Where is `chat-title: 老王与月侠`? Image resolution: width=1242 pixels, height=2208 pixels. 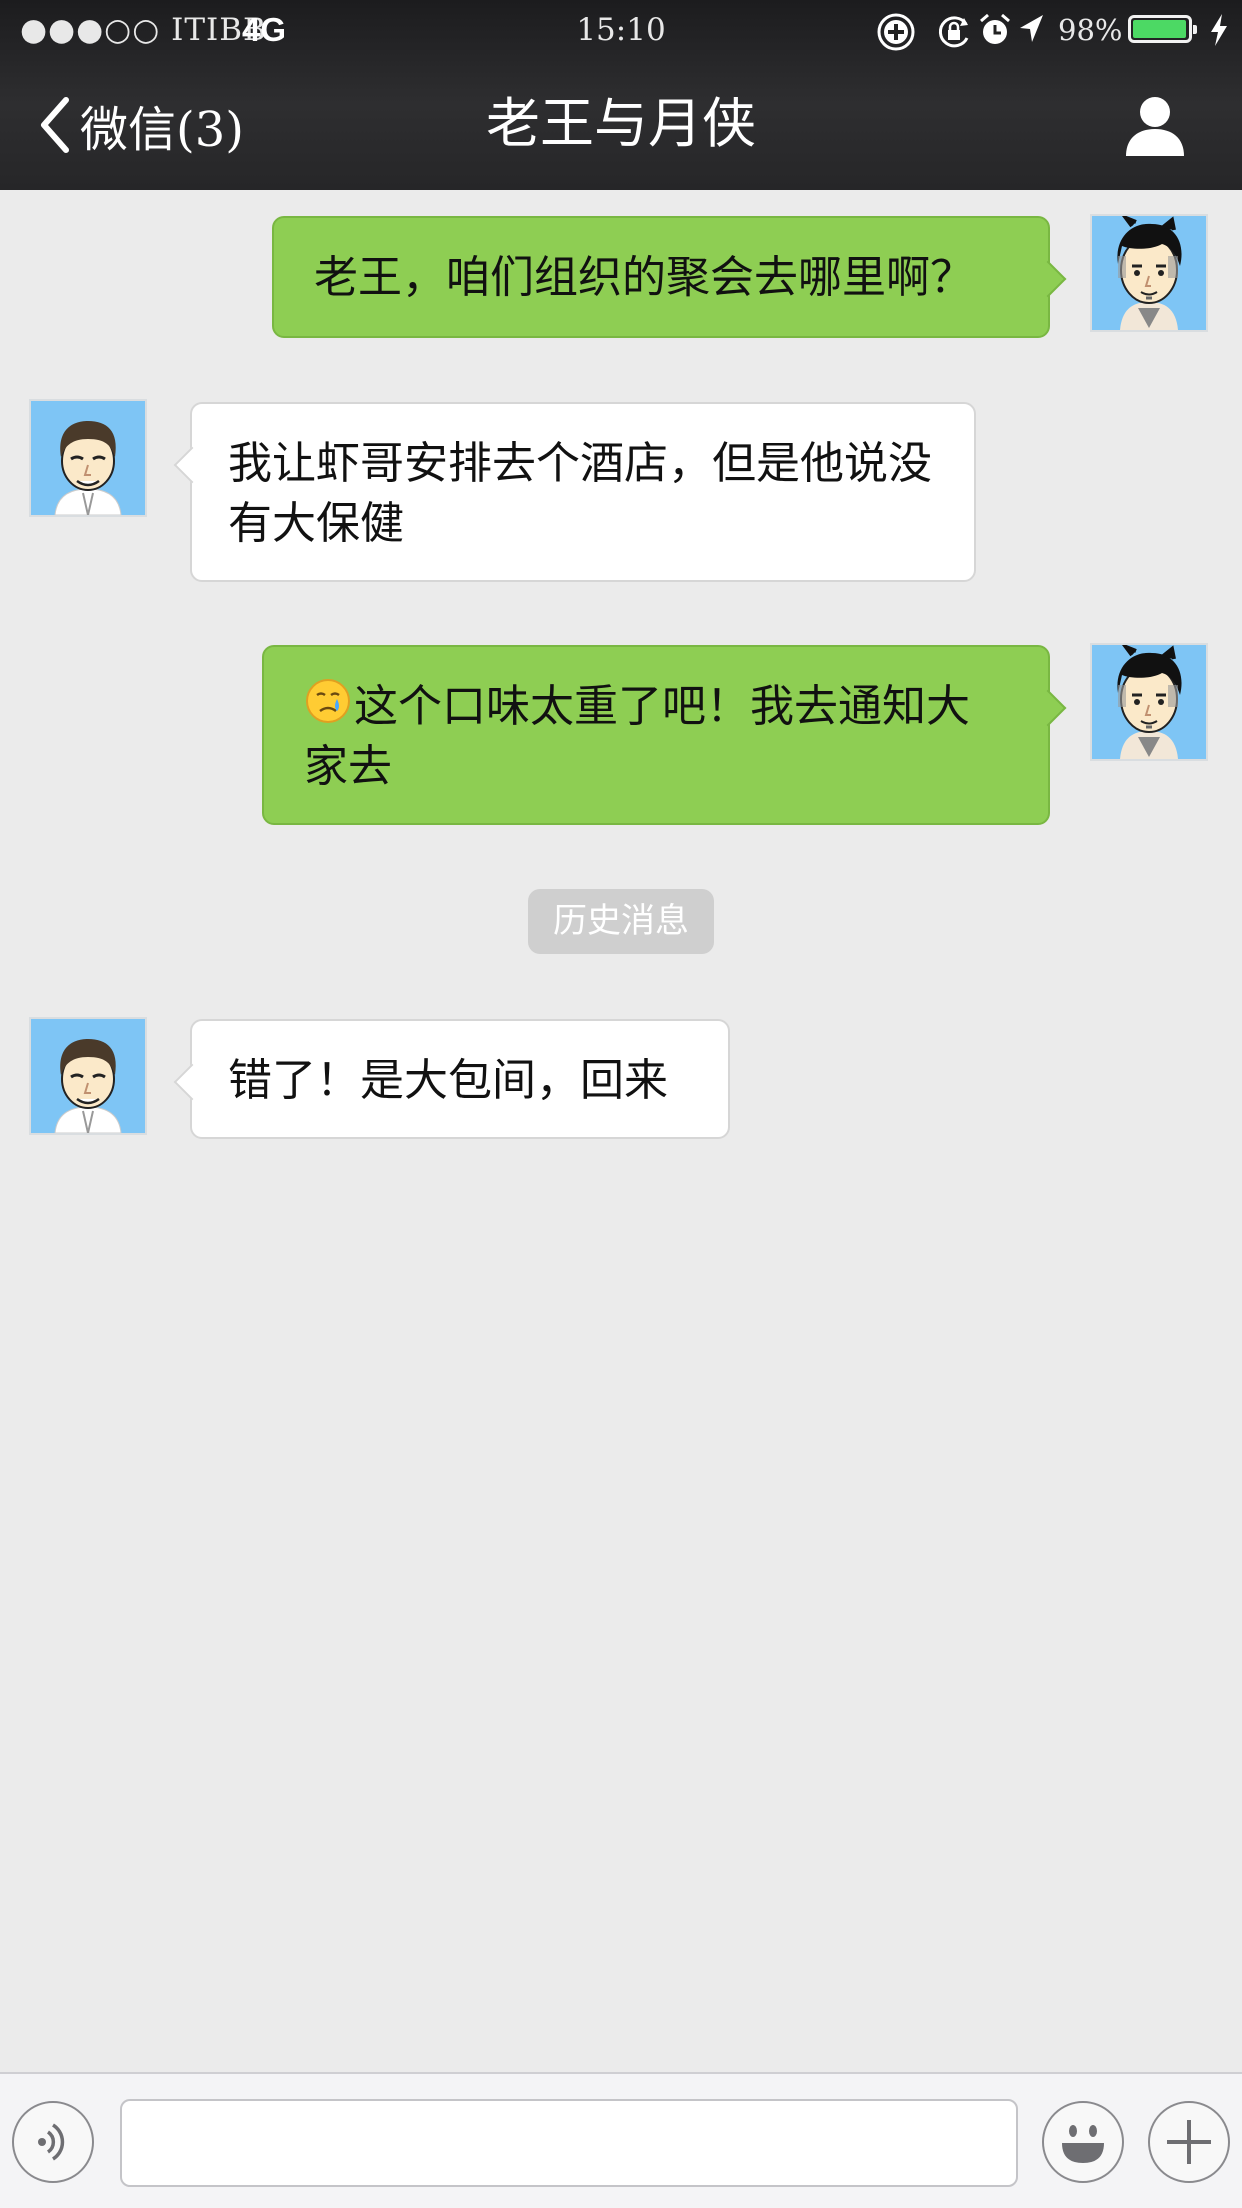
chat-title: 老王与月侠 is located at coordinates (621, 123).